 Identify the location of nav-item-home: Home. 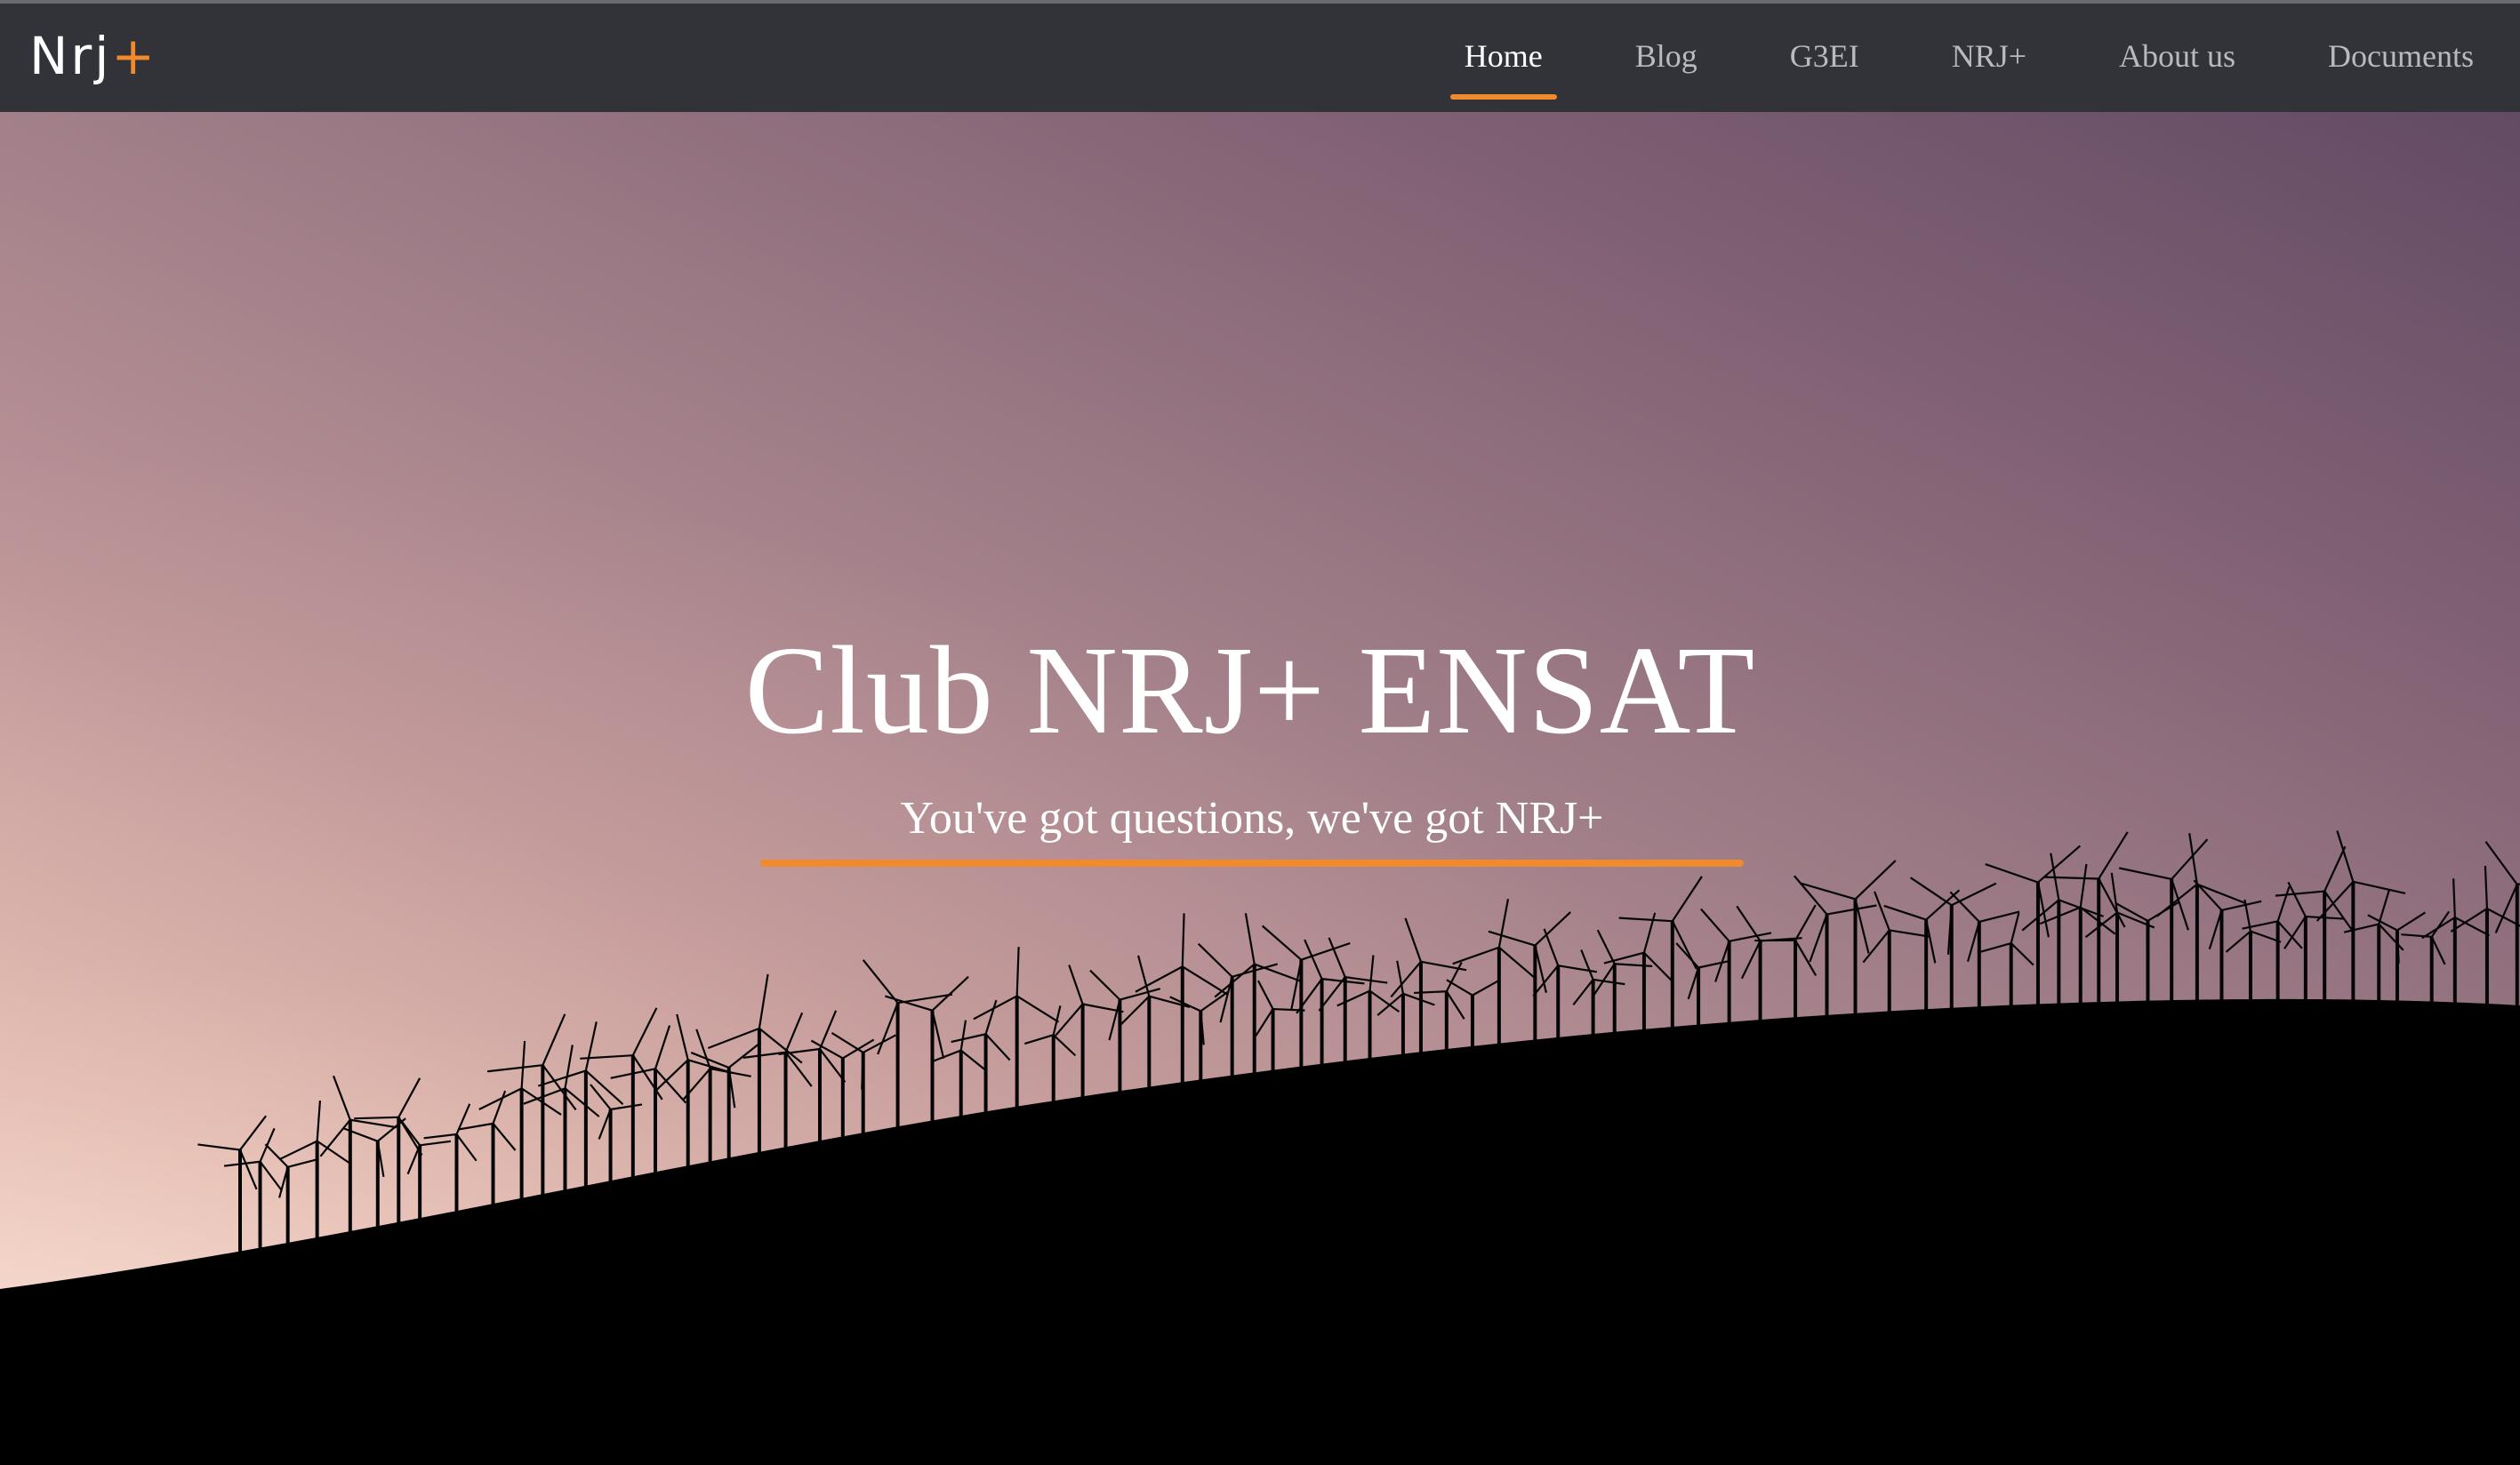
(1503, 52).